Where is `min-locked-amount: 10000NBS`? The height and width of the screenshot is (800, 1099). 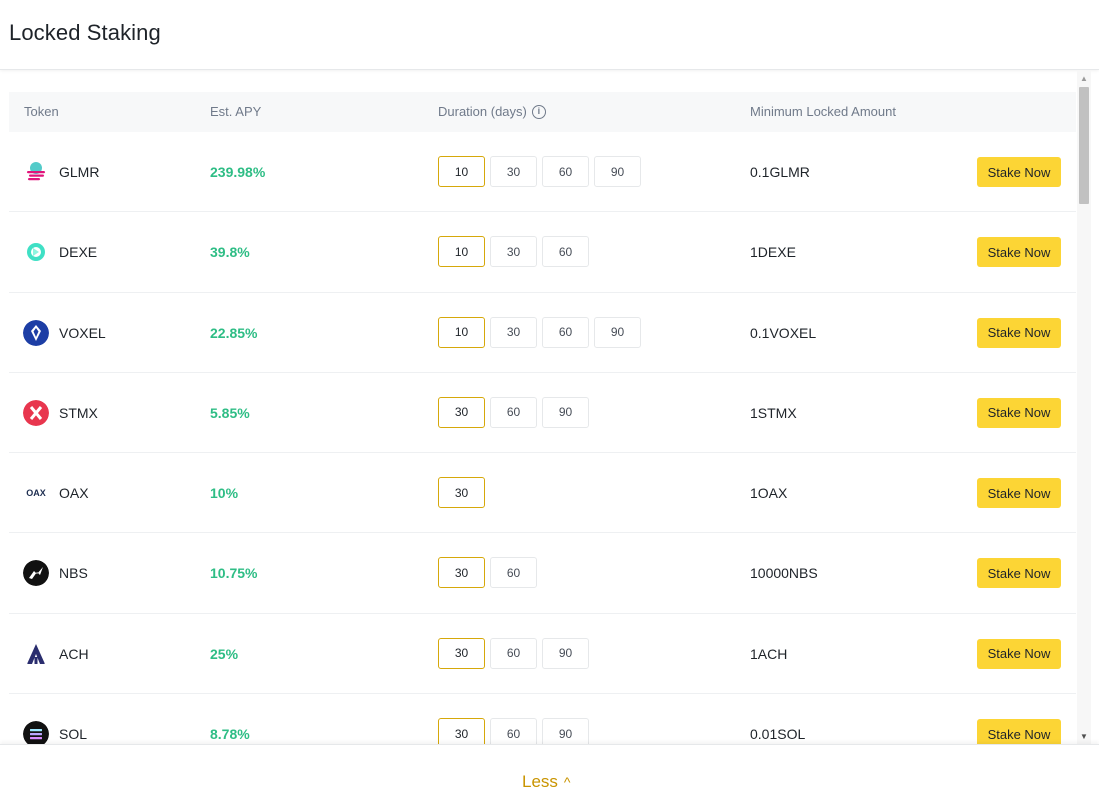
min-locked-amount: 10000NBS is located at coordinates (784, 573).